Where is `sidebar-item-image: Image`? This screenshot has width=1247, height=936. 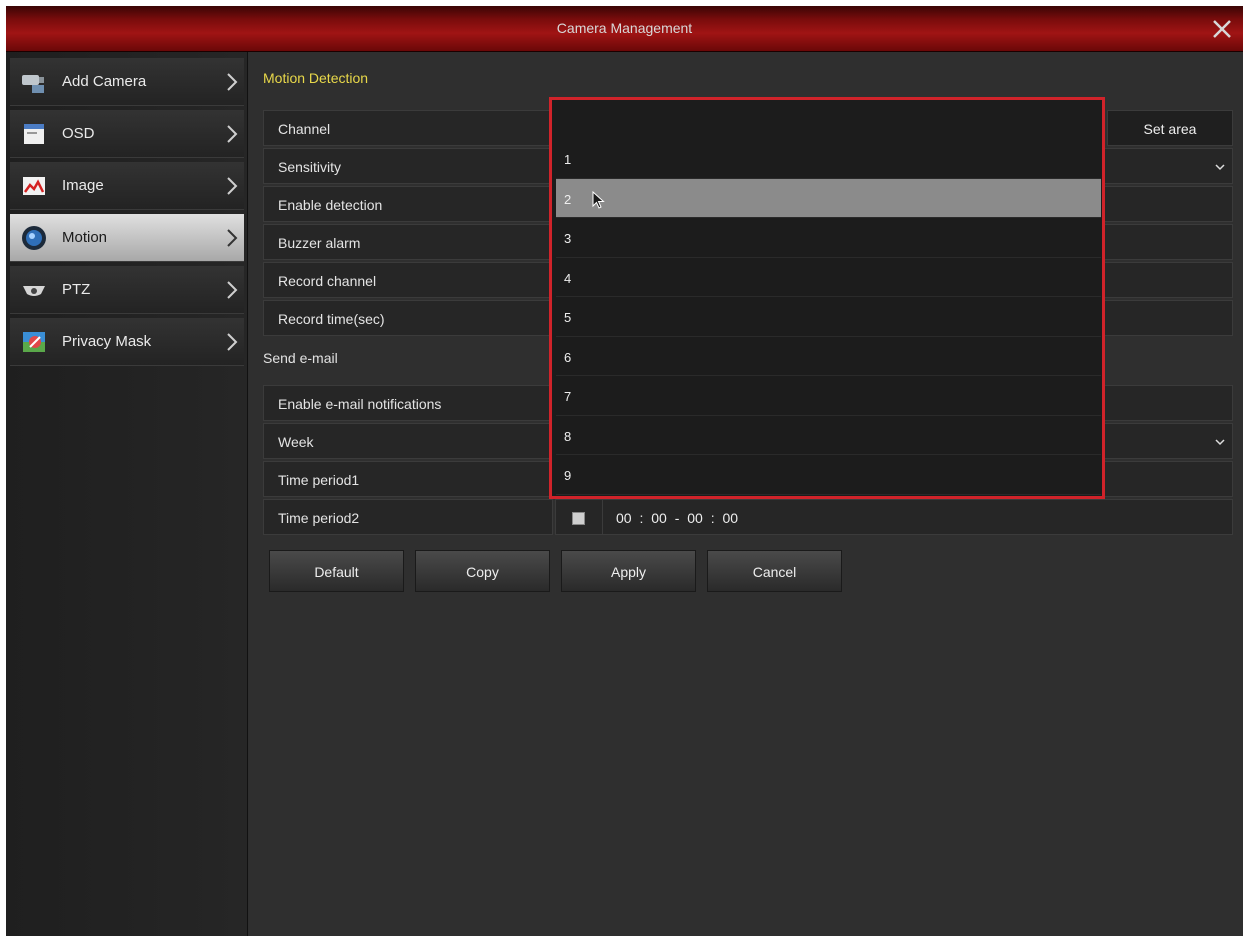 sidebar-item-image: Image is located at coordinates (127, 186).